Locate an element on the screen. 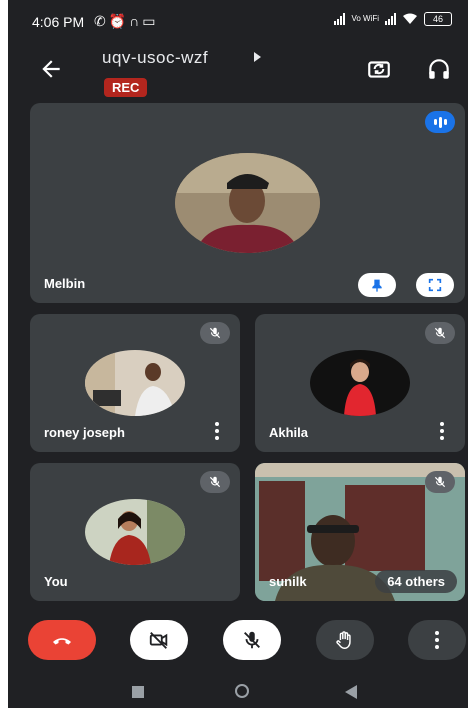 Image resolution: width=474 pixels, height=708 pixels. back-icon is located at coordinates (351, 692).